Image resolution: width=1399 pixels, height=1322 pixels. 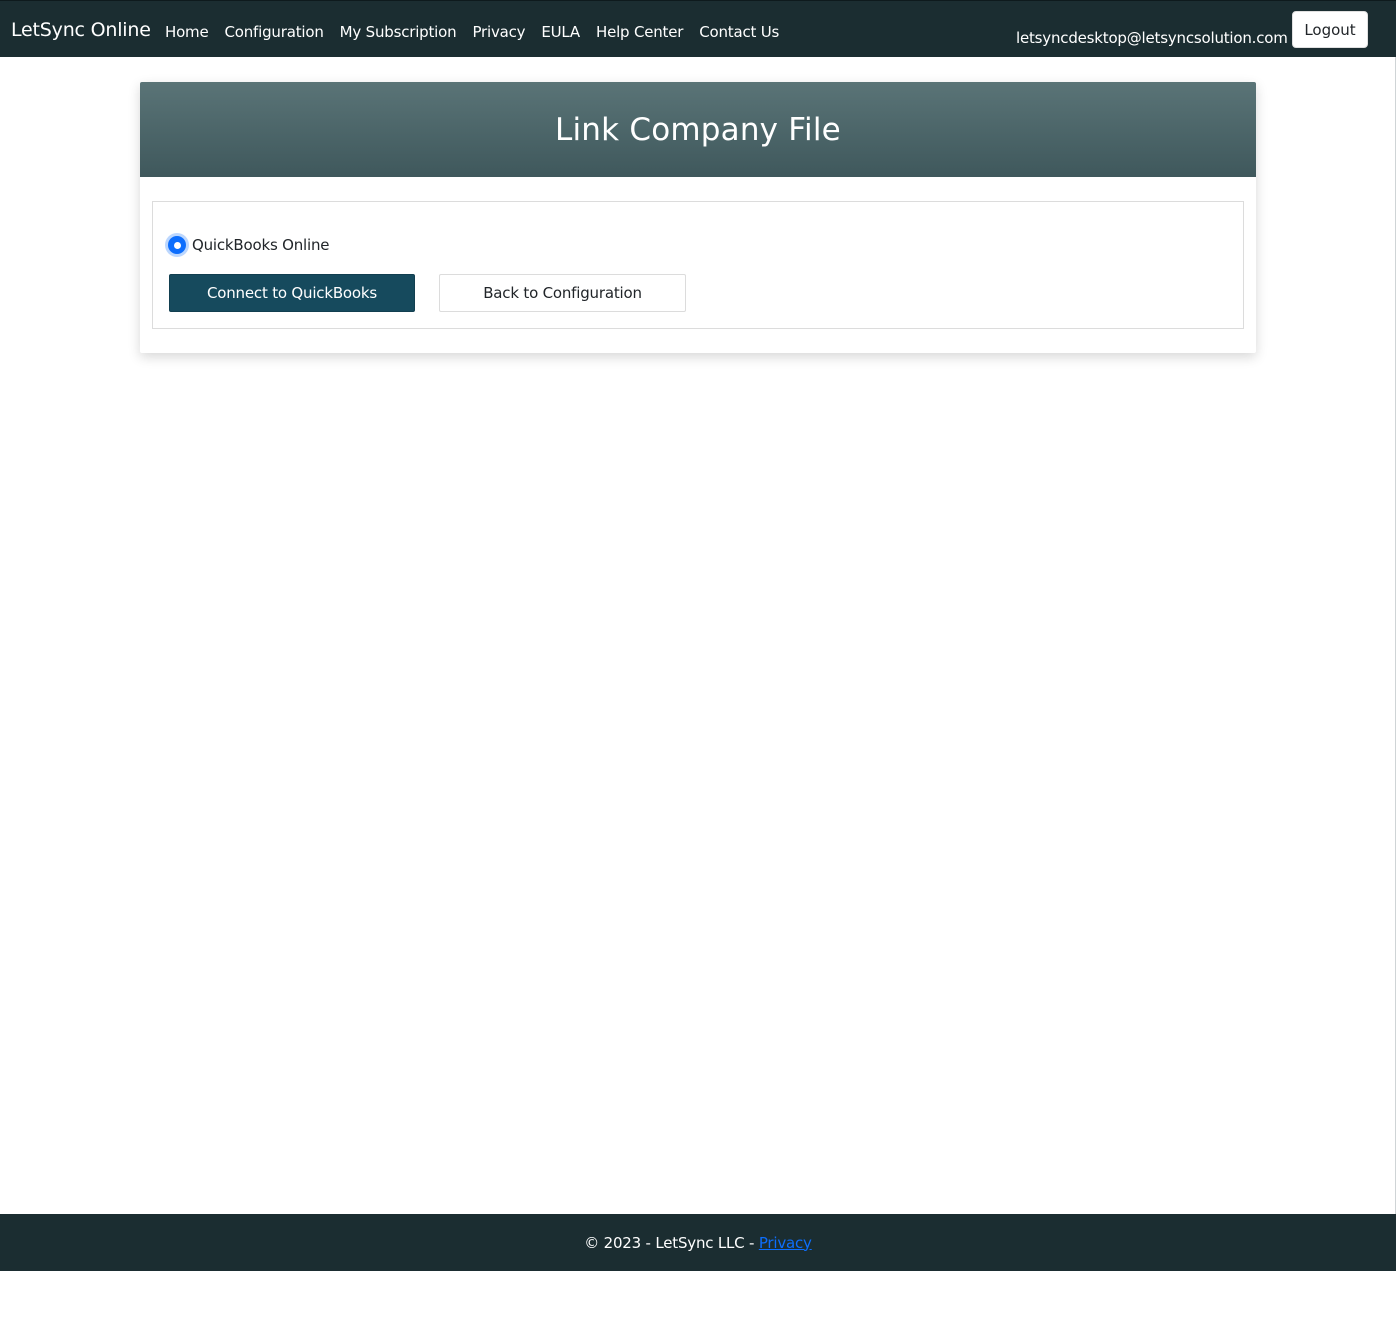 I want to click on footer-copyright: © 2023 - LetSync LLC -, so click(x=671, y=1242).